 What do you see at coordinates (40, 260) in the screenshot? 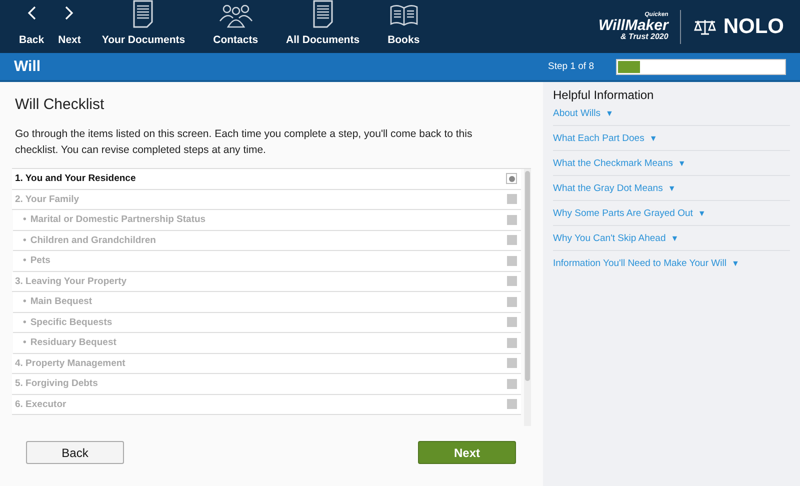
I see `checklist-item: Pets` at bounding box center [40, 260].